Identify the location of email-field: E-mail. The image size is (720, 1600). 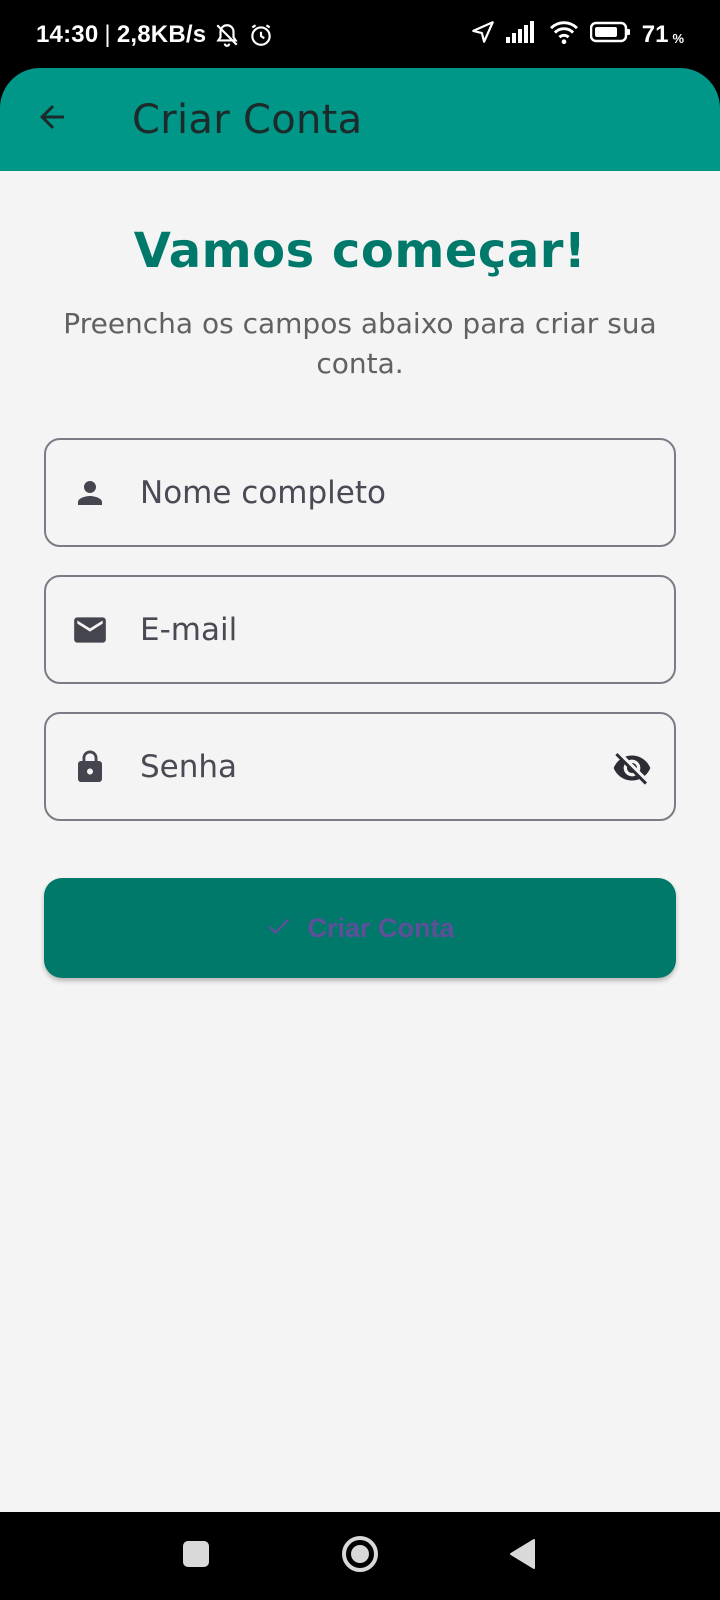
(360, 629).